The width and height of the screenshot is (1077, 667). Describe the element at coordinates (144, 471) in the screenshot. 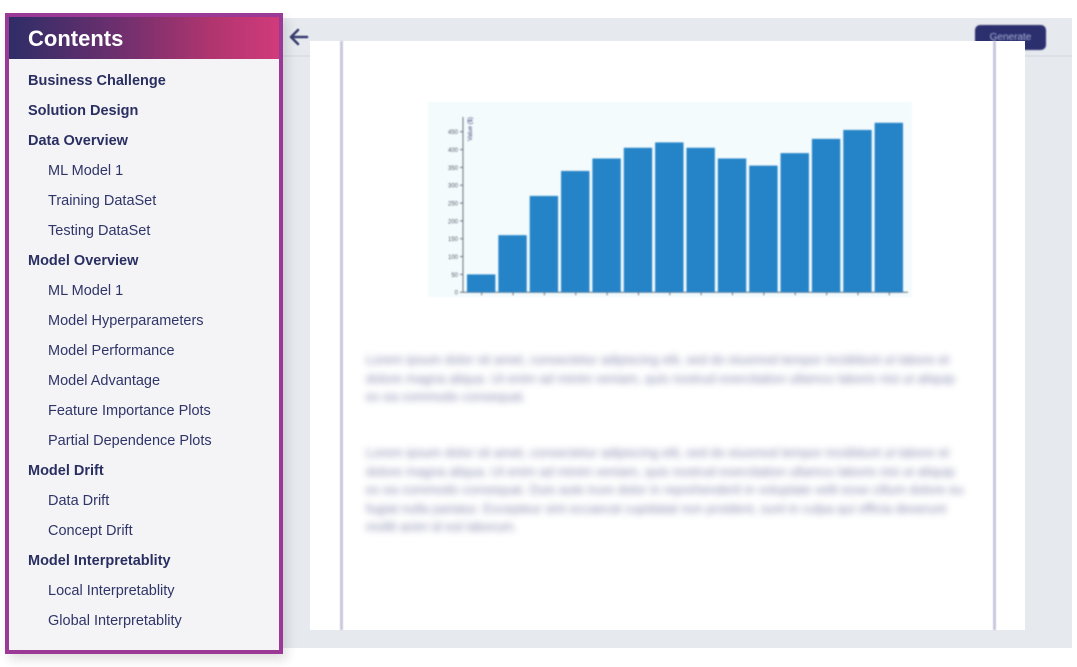

I see `sidebar-item: Model Drift` at that location.